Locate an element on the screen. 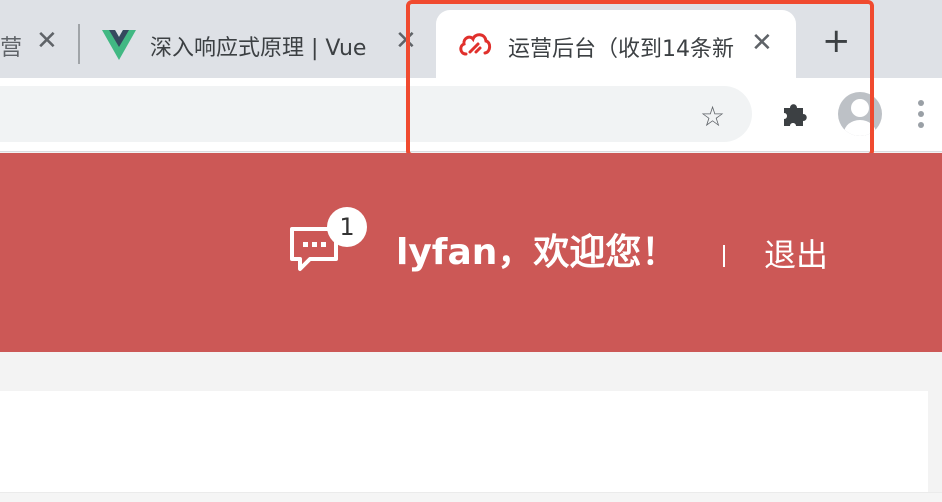 This screenshot has height=502, width=942. tab-title: 深入响应式原理 | Vue is located at coordinates (258, 48).